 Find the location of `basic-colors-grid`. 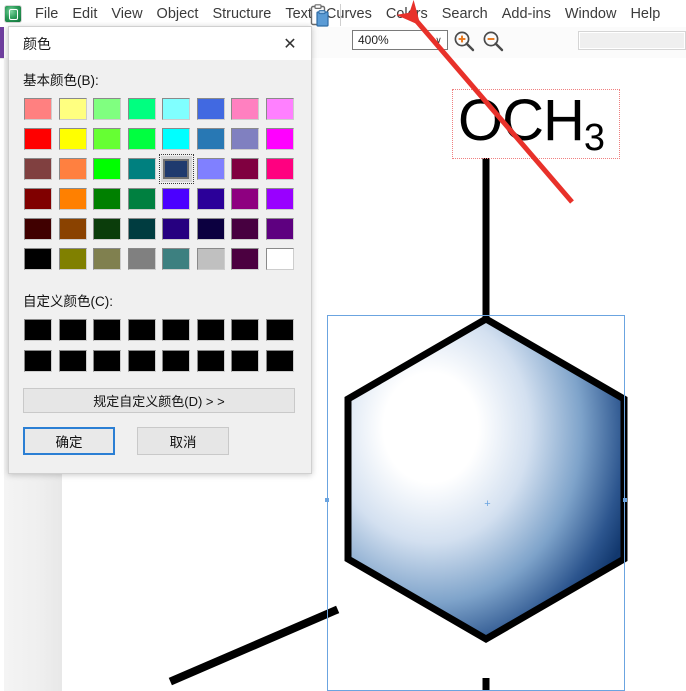

basic-colors-grid is located at coordinates (159, 184).